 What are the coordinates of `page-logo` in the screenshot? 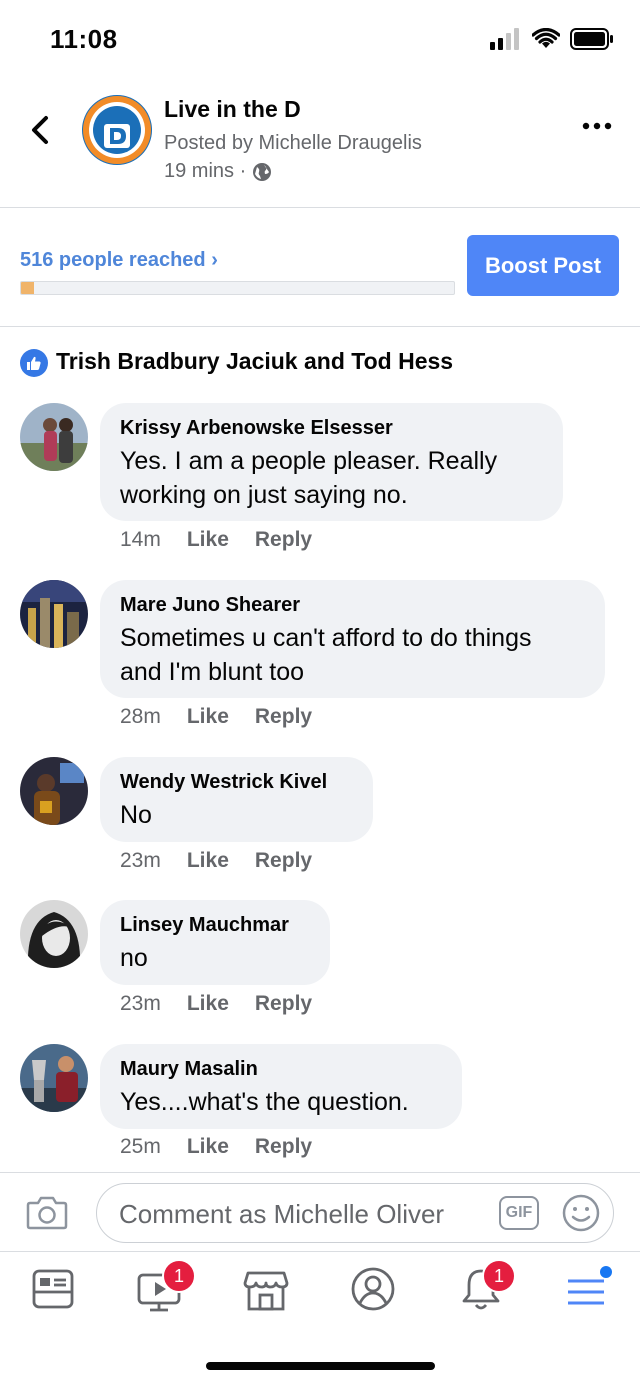 It's located at (117, 130).